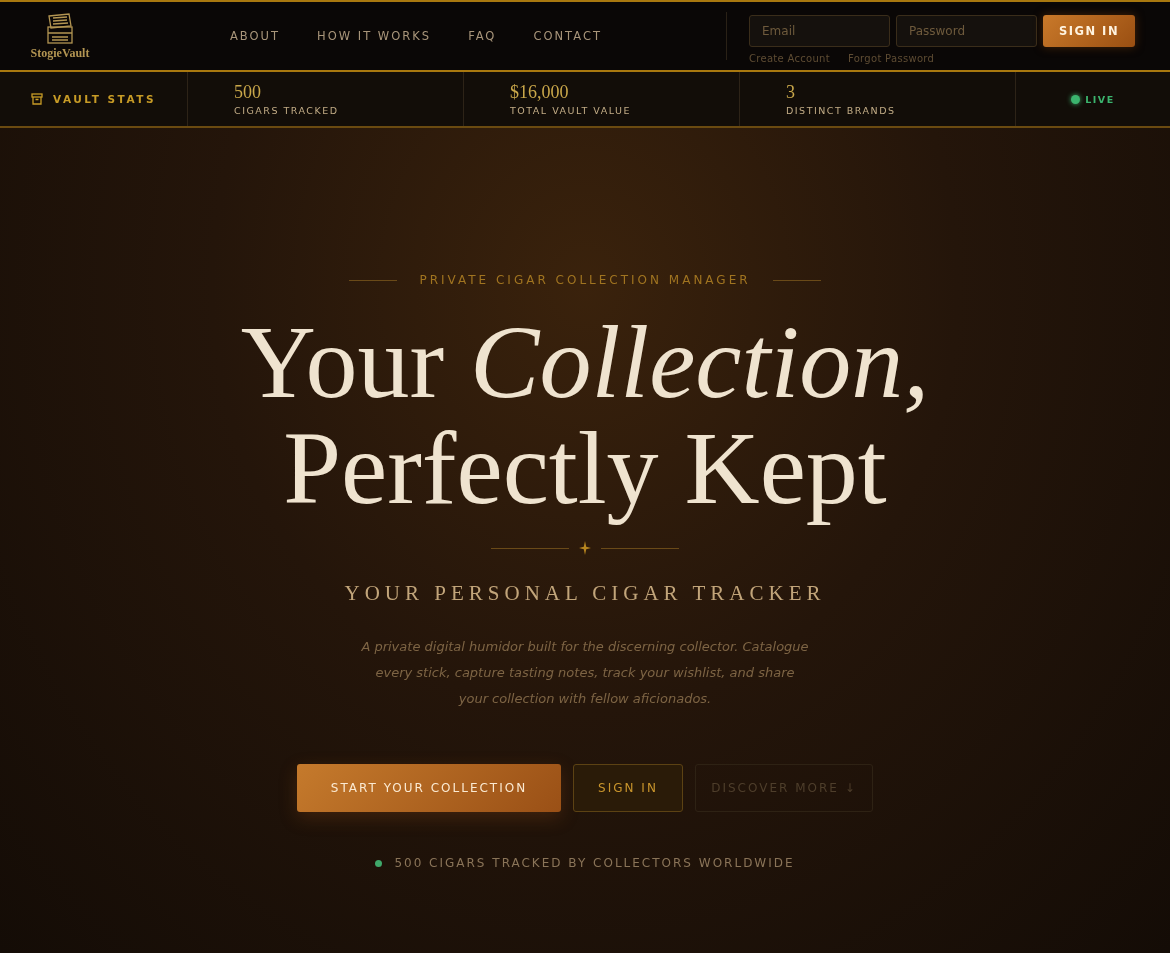  I want to click on live-label: LIVE, so click(1100, 99).